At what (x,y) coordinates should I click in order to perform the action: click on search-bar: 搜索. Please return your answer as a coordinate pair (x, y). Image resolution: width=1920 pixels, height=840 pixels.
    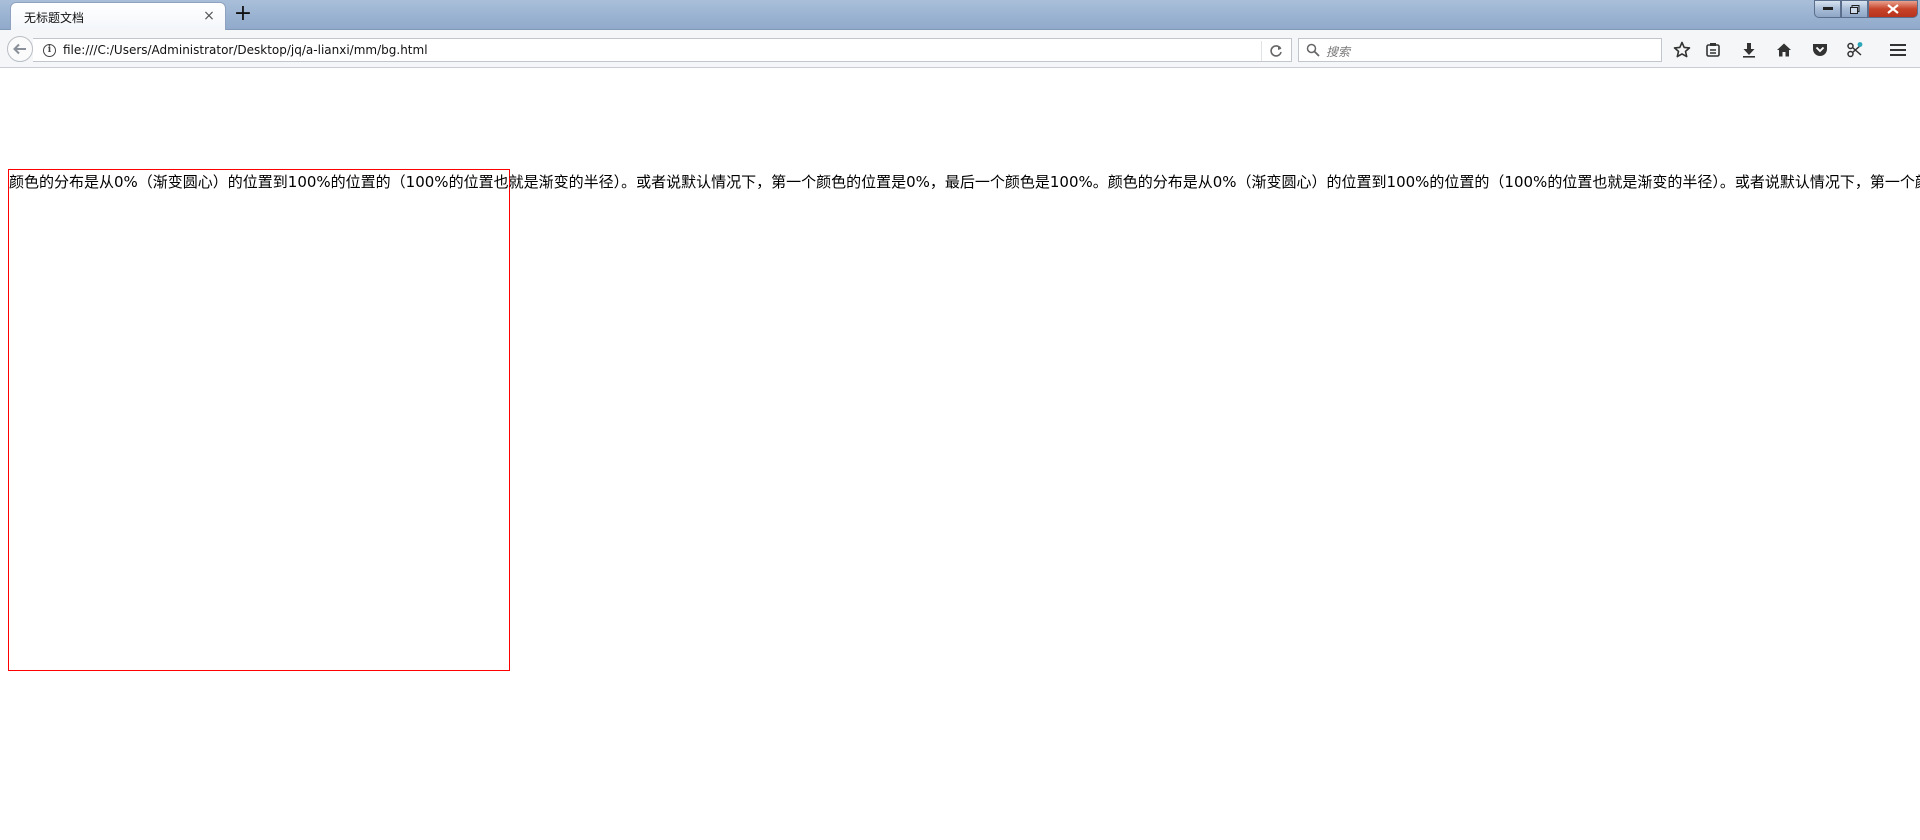
    Looking at the image, I should click on (1480, 50).